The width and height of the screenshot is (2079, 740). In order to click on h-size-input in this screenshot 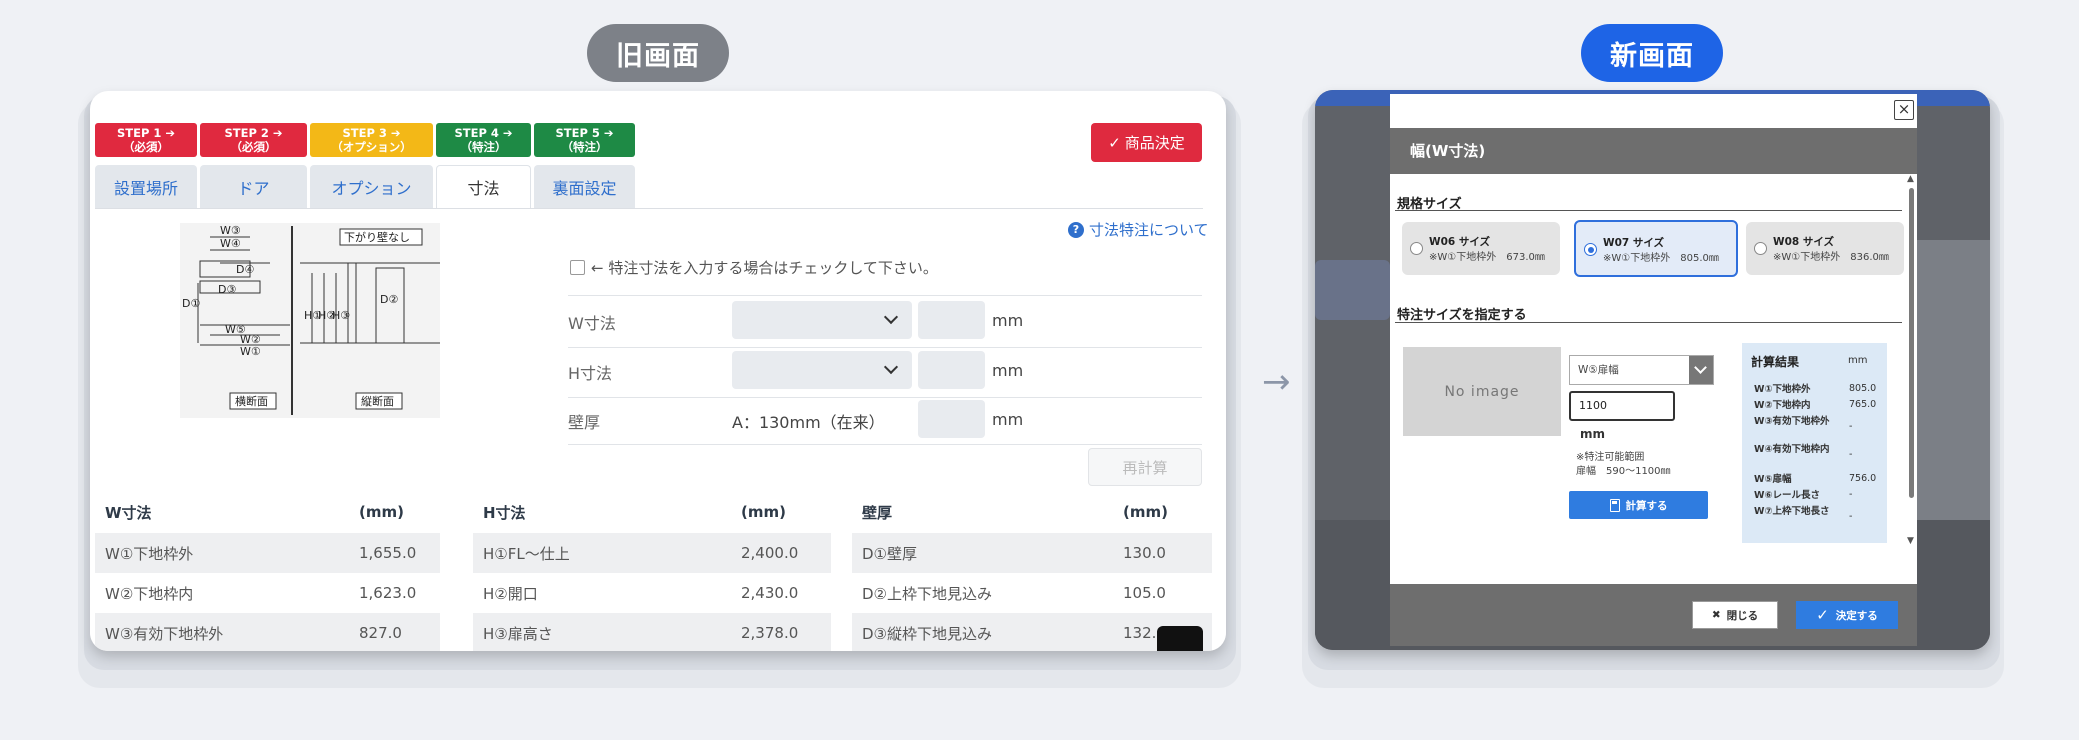, I will do `click(951, 370)`.